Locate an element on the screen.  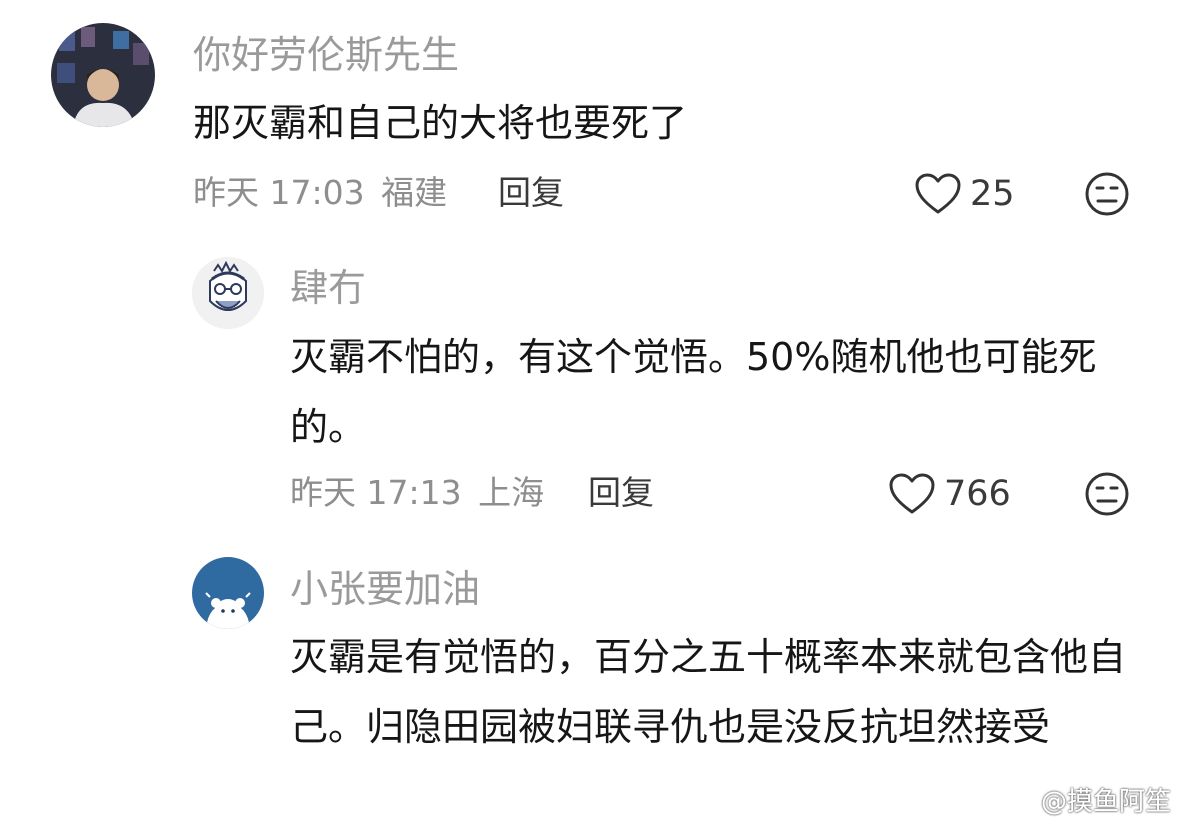
watermark: @摸鱼阿笙 is located at coordinates (1105, 802).